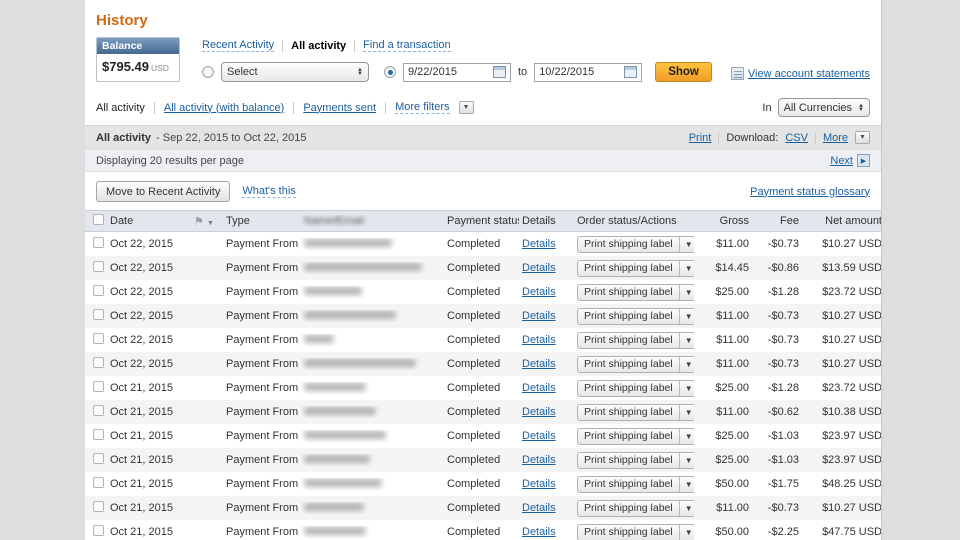 The height and width of the screenshot is (540, 960). I want to click on row-payment-status: Completed, so click(474, 244).